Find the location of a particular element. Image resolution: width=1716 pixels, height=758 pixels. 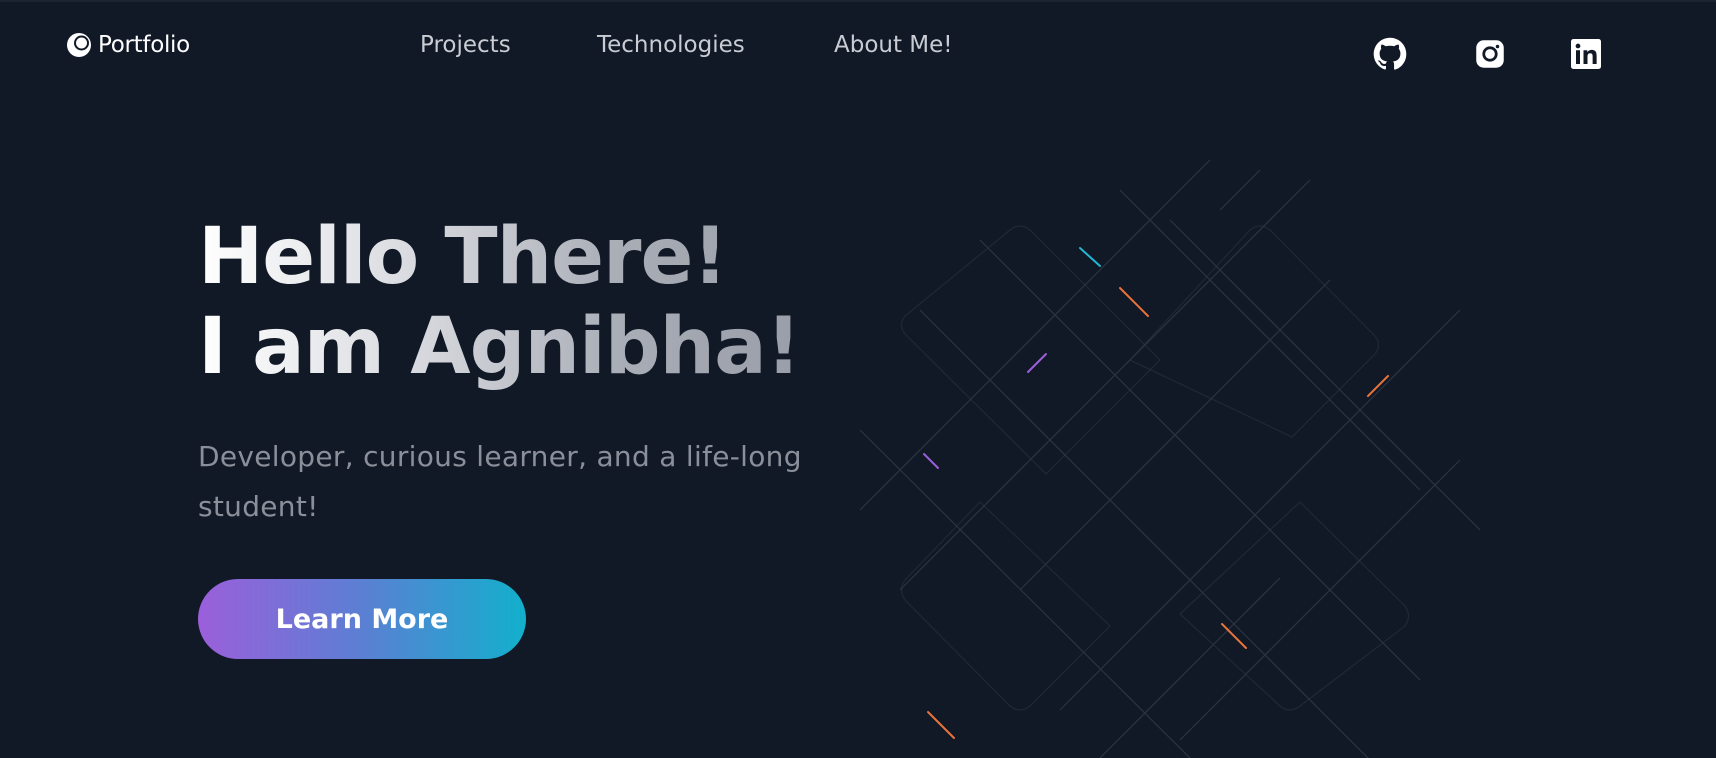

github-icon is located at coordinates (1390, 53).